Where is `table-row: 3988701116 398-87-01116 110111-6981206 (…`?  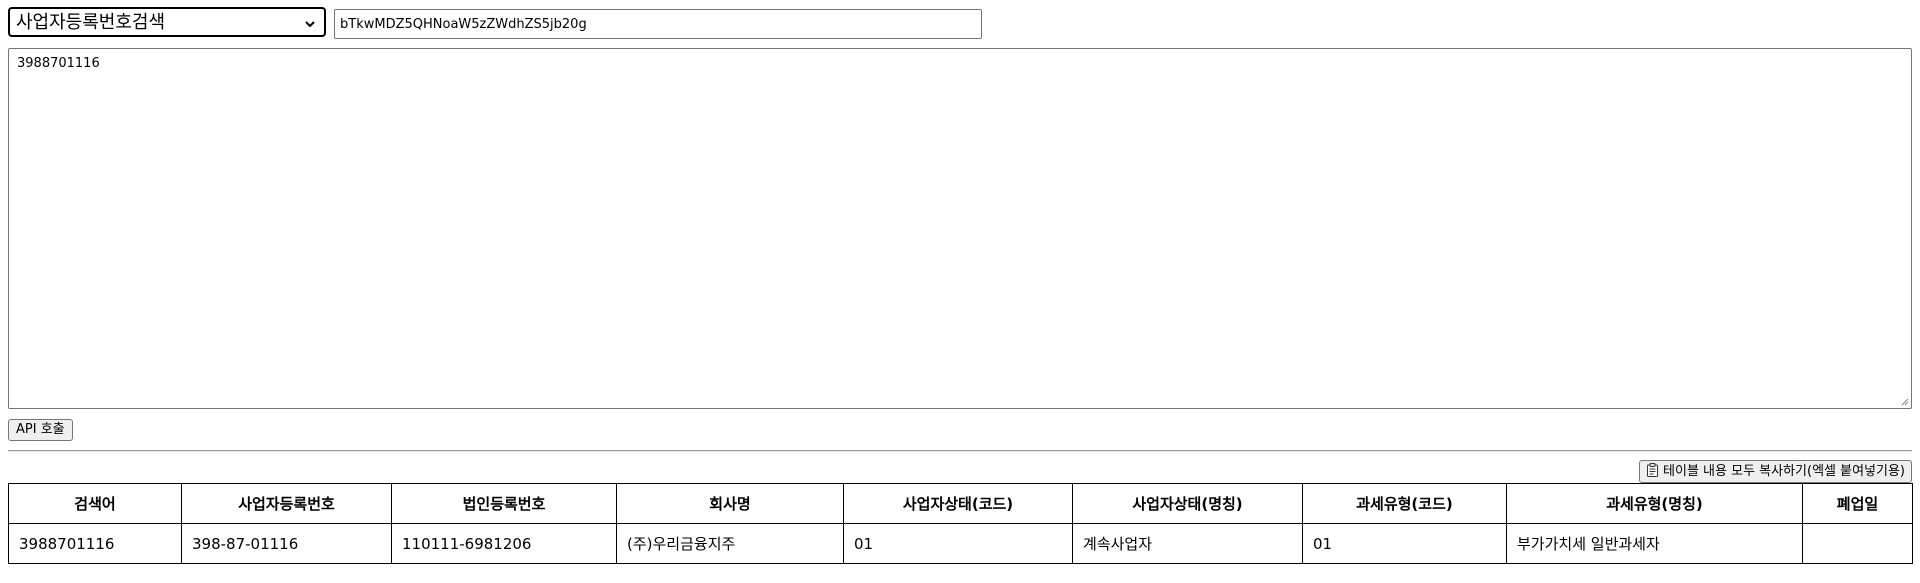
table-row: 3988701116 398-87-01116 110111-6981206 (… is located at coordinates (960, 543).